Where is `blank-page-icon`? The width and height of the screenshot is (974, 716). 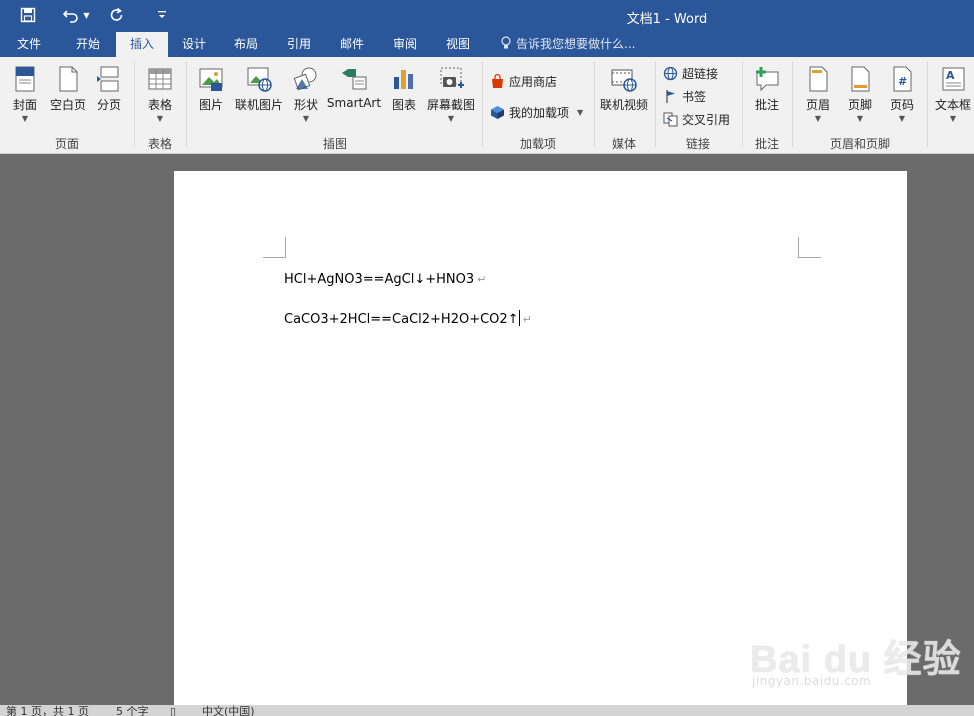 blank-page-icon is located at coordinates (68, 79).